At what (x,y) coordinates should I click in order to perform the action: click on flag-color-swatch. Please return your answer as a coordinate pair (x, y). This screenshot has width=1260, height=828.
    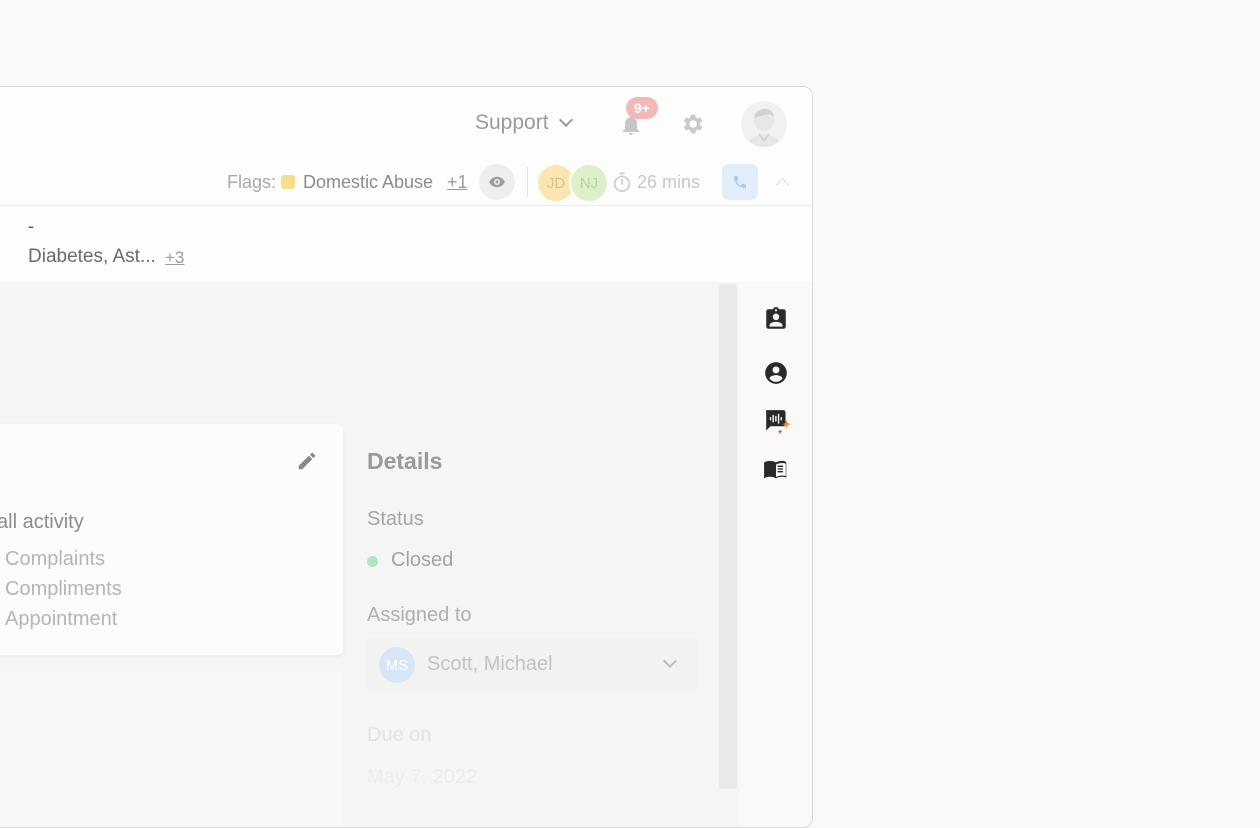
    Looking at the image, I should click on (288, 182).